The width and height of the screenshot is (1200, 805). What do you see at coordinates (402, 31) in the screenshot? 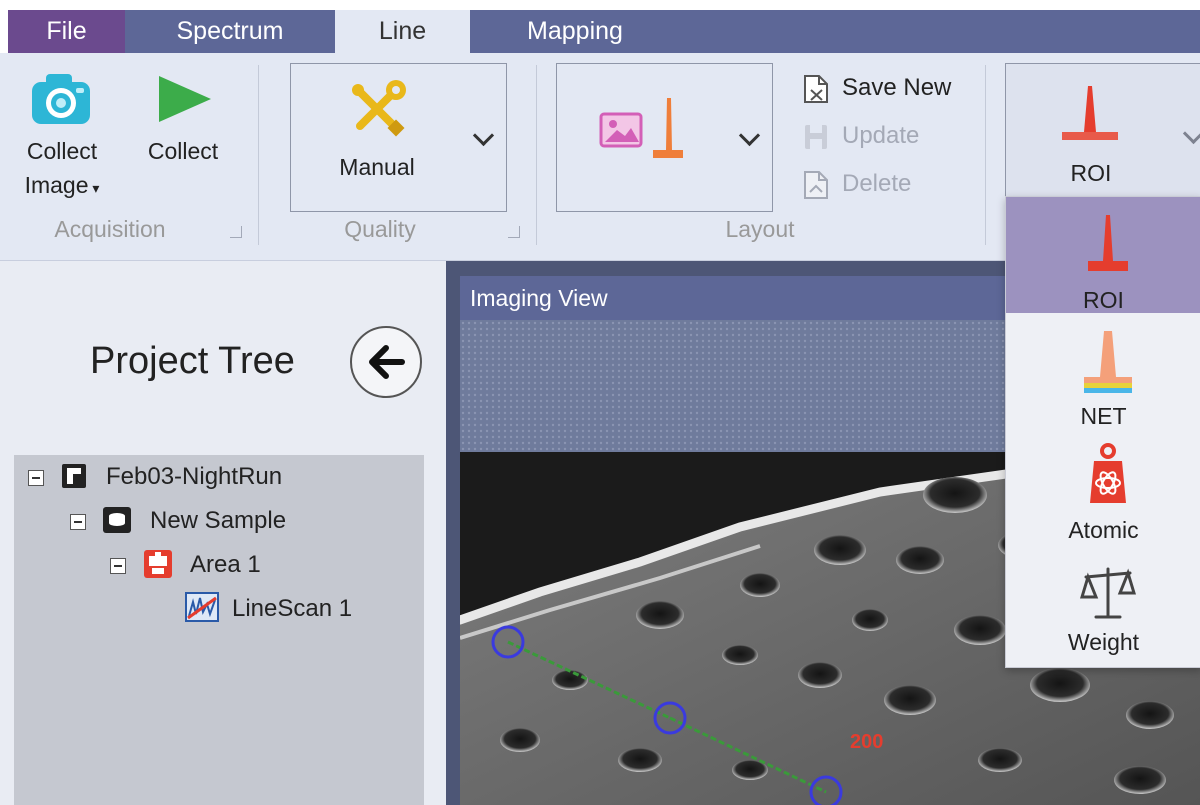
I see `tab-line: Line` at bounding box center [402, 31].